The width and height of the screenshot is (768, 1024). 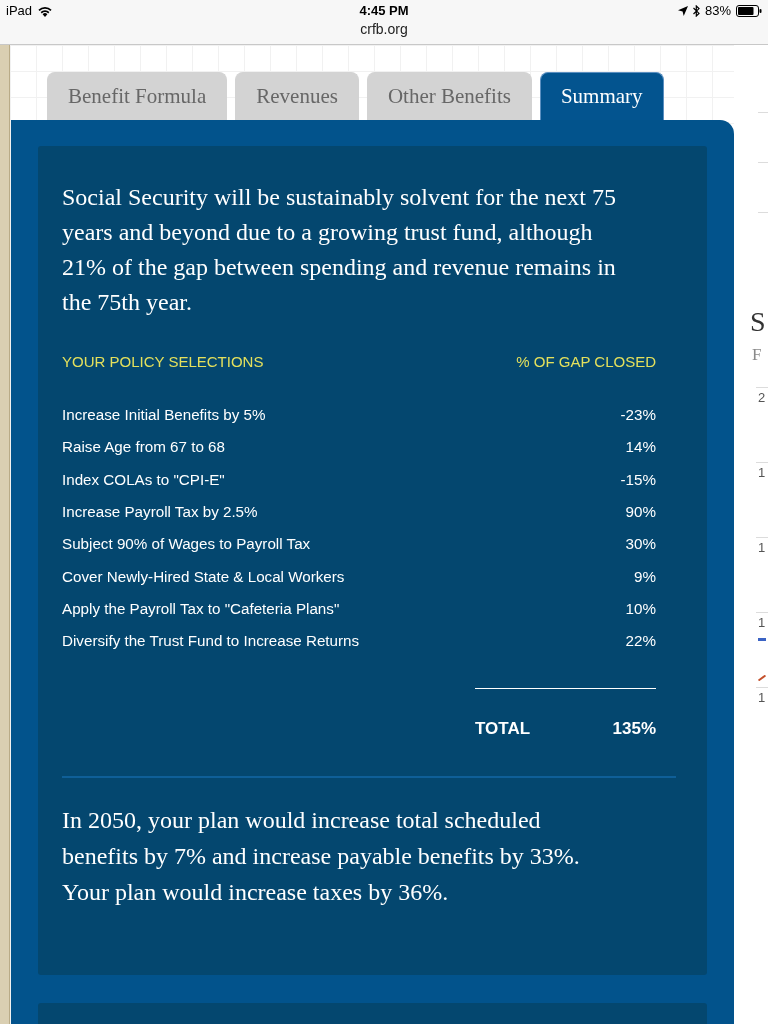 I want to click on tab: Benefit Formula, so click(x=137, y=96).